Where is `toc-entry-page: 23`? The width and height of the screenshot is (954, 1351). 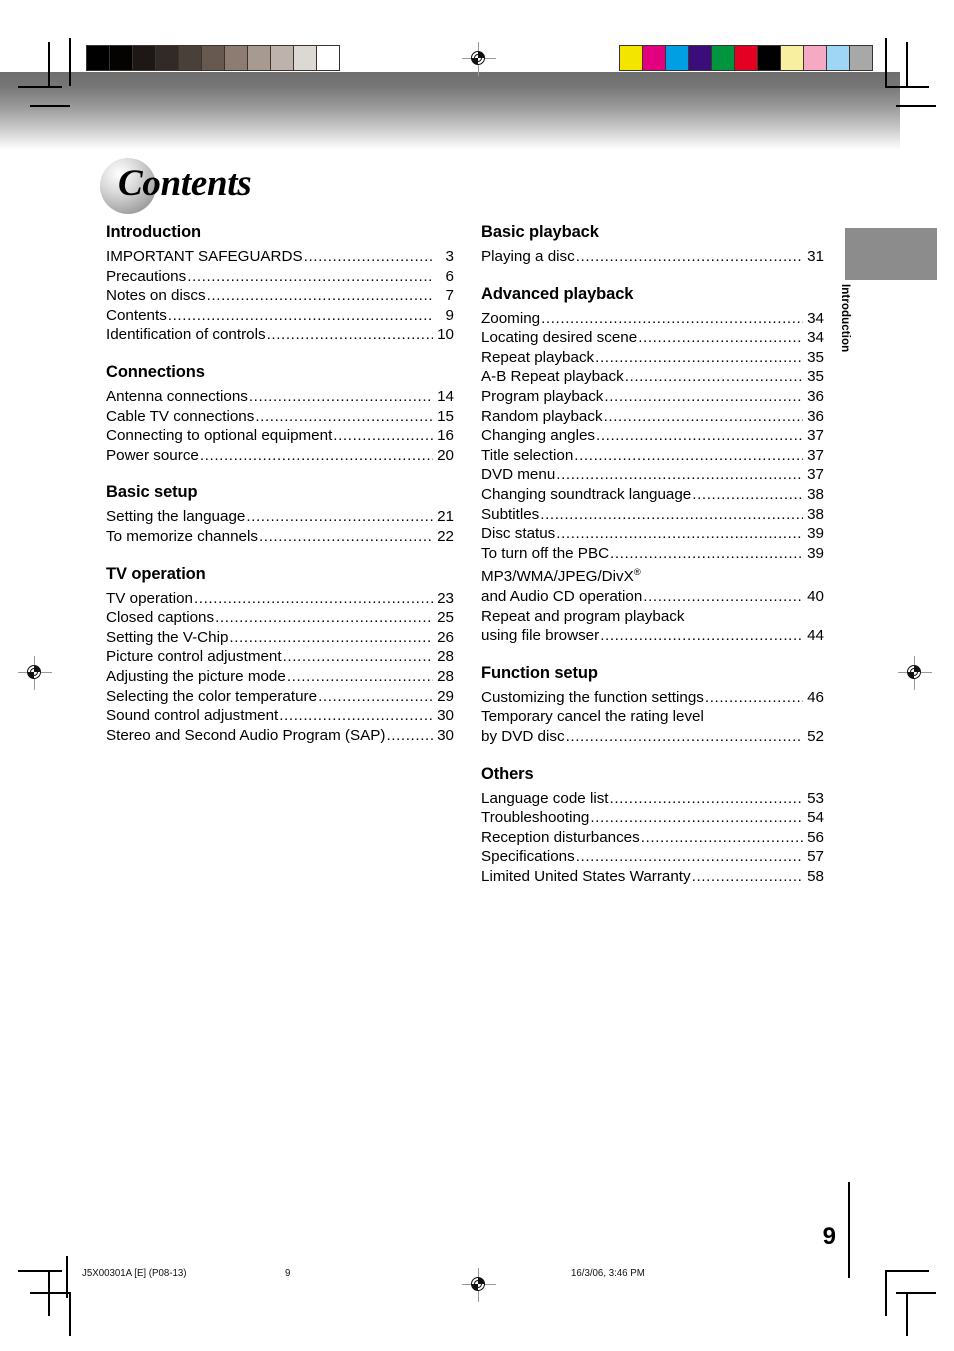 toc-entry-page: 23 is located at coordinates (445, 598).